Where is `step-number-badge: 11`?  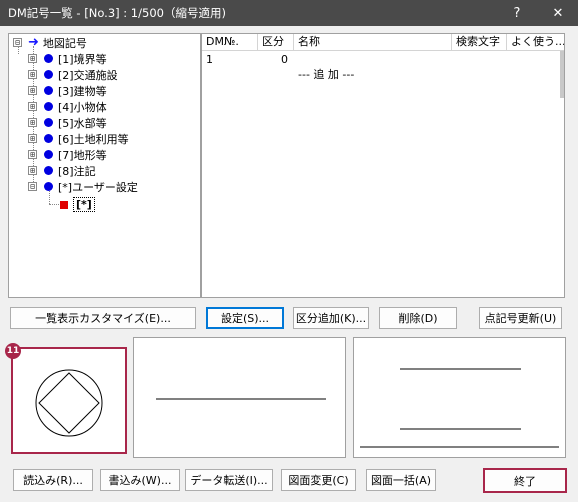
step-number-badge: 11 is located at coordinates (13, 351).